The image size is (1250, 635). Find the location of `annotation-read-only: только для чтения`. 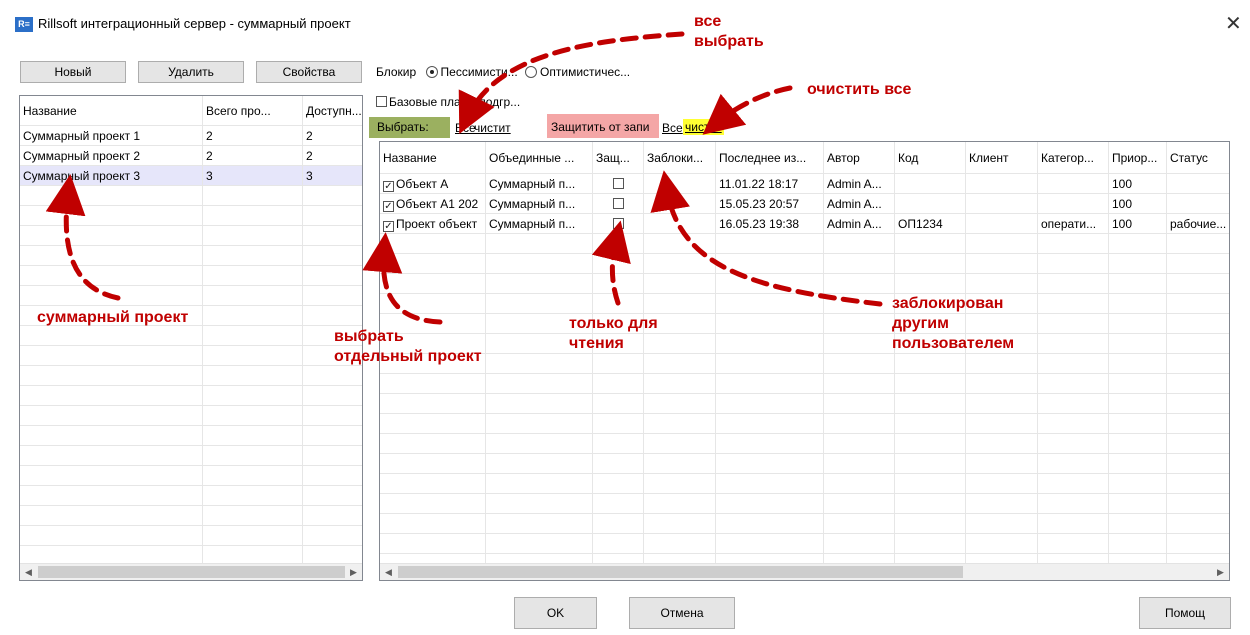

annotation-read-only: только для чтения is located at coordinates (613, 333).